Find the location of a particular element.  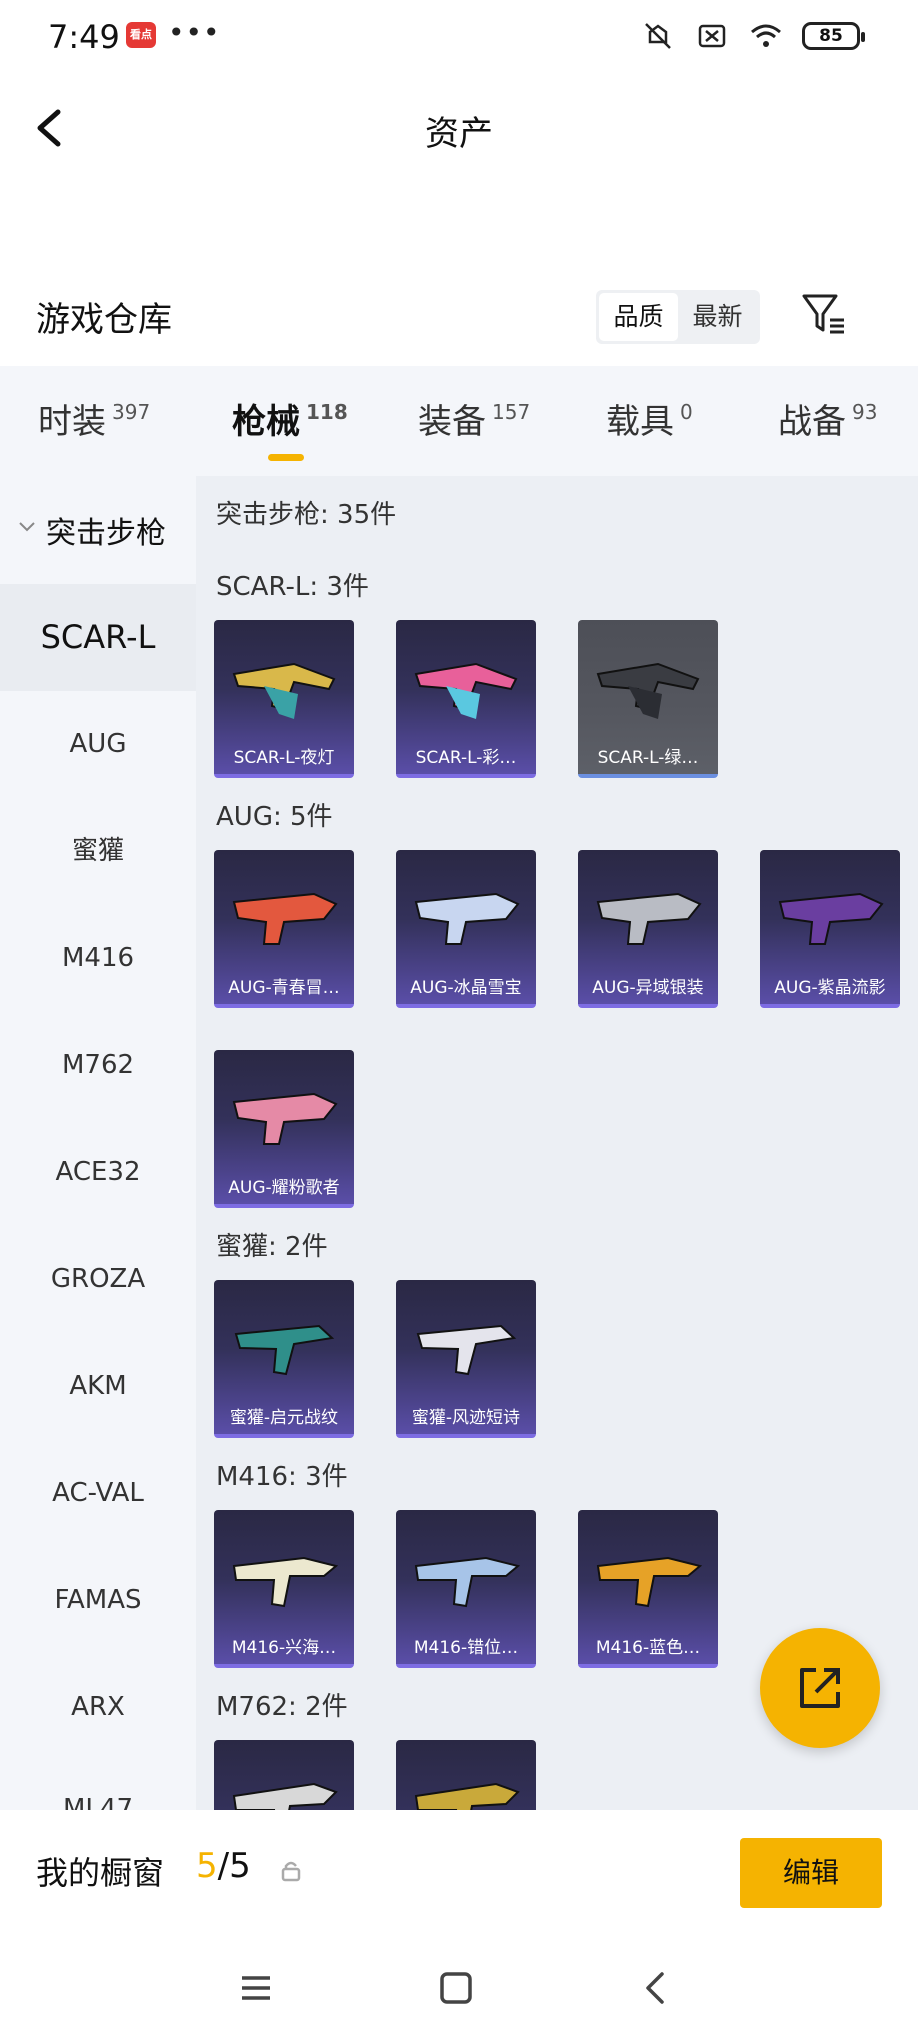

weapon-card: 蜜獾-风迹短诗 is located at coordinates (466, 1359).